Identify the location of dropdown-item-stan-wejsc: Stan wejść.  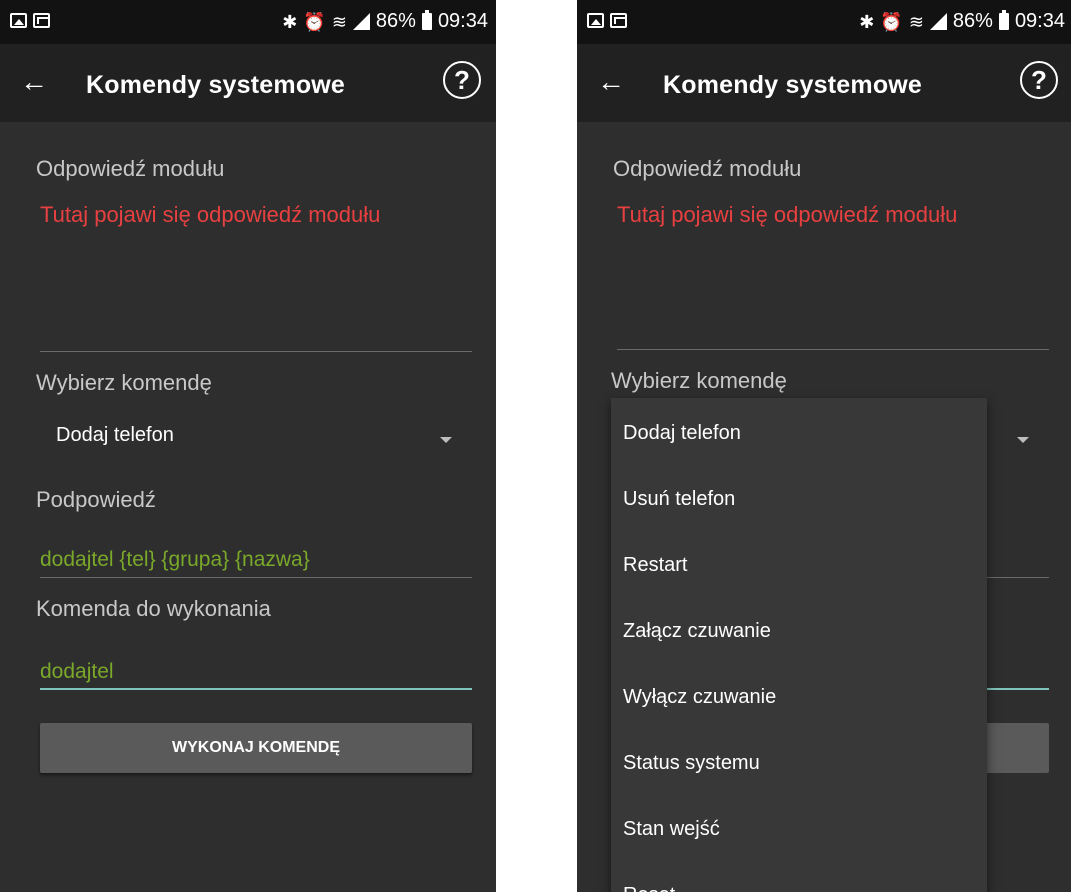
(793, 829).